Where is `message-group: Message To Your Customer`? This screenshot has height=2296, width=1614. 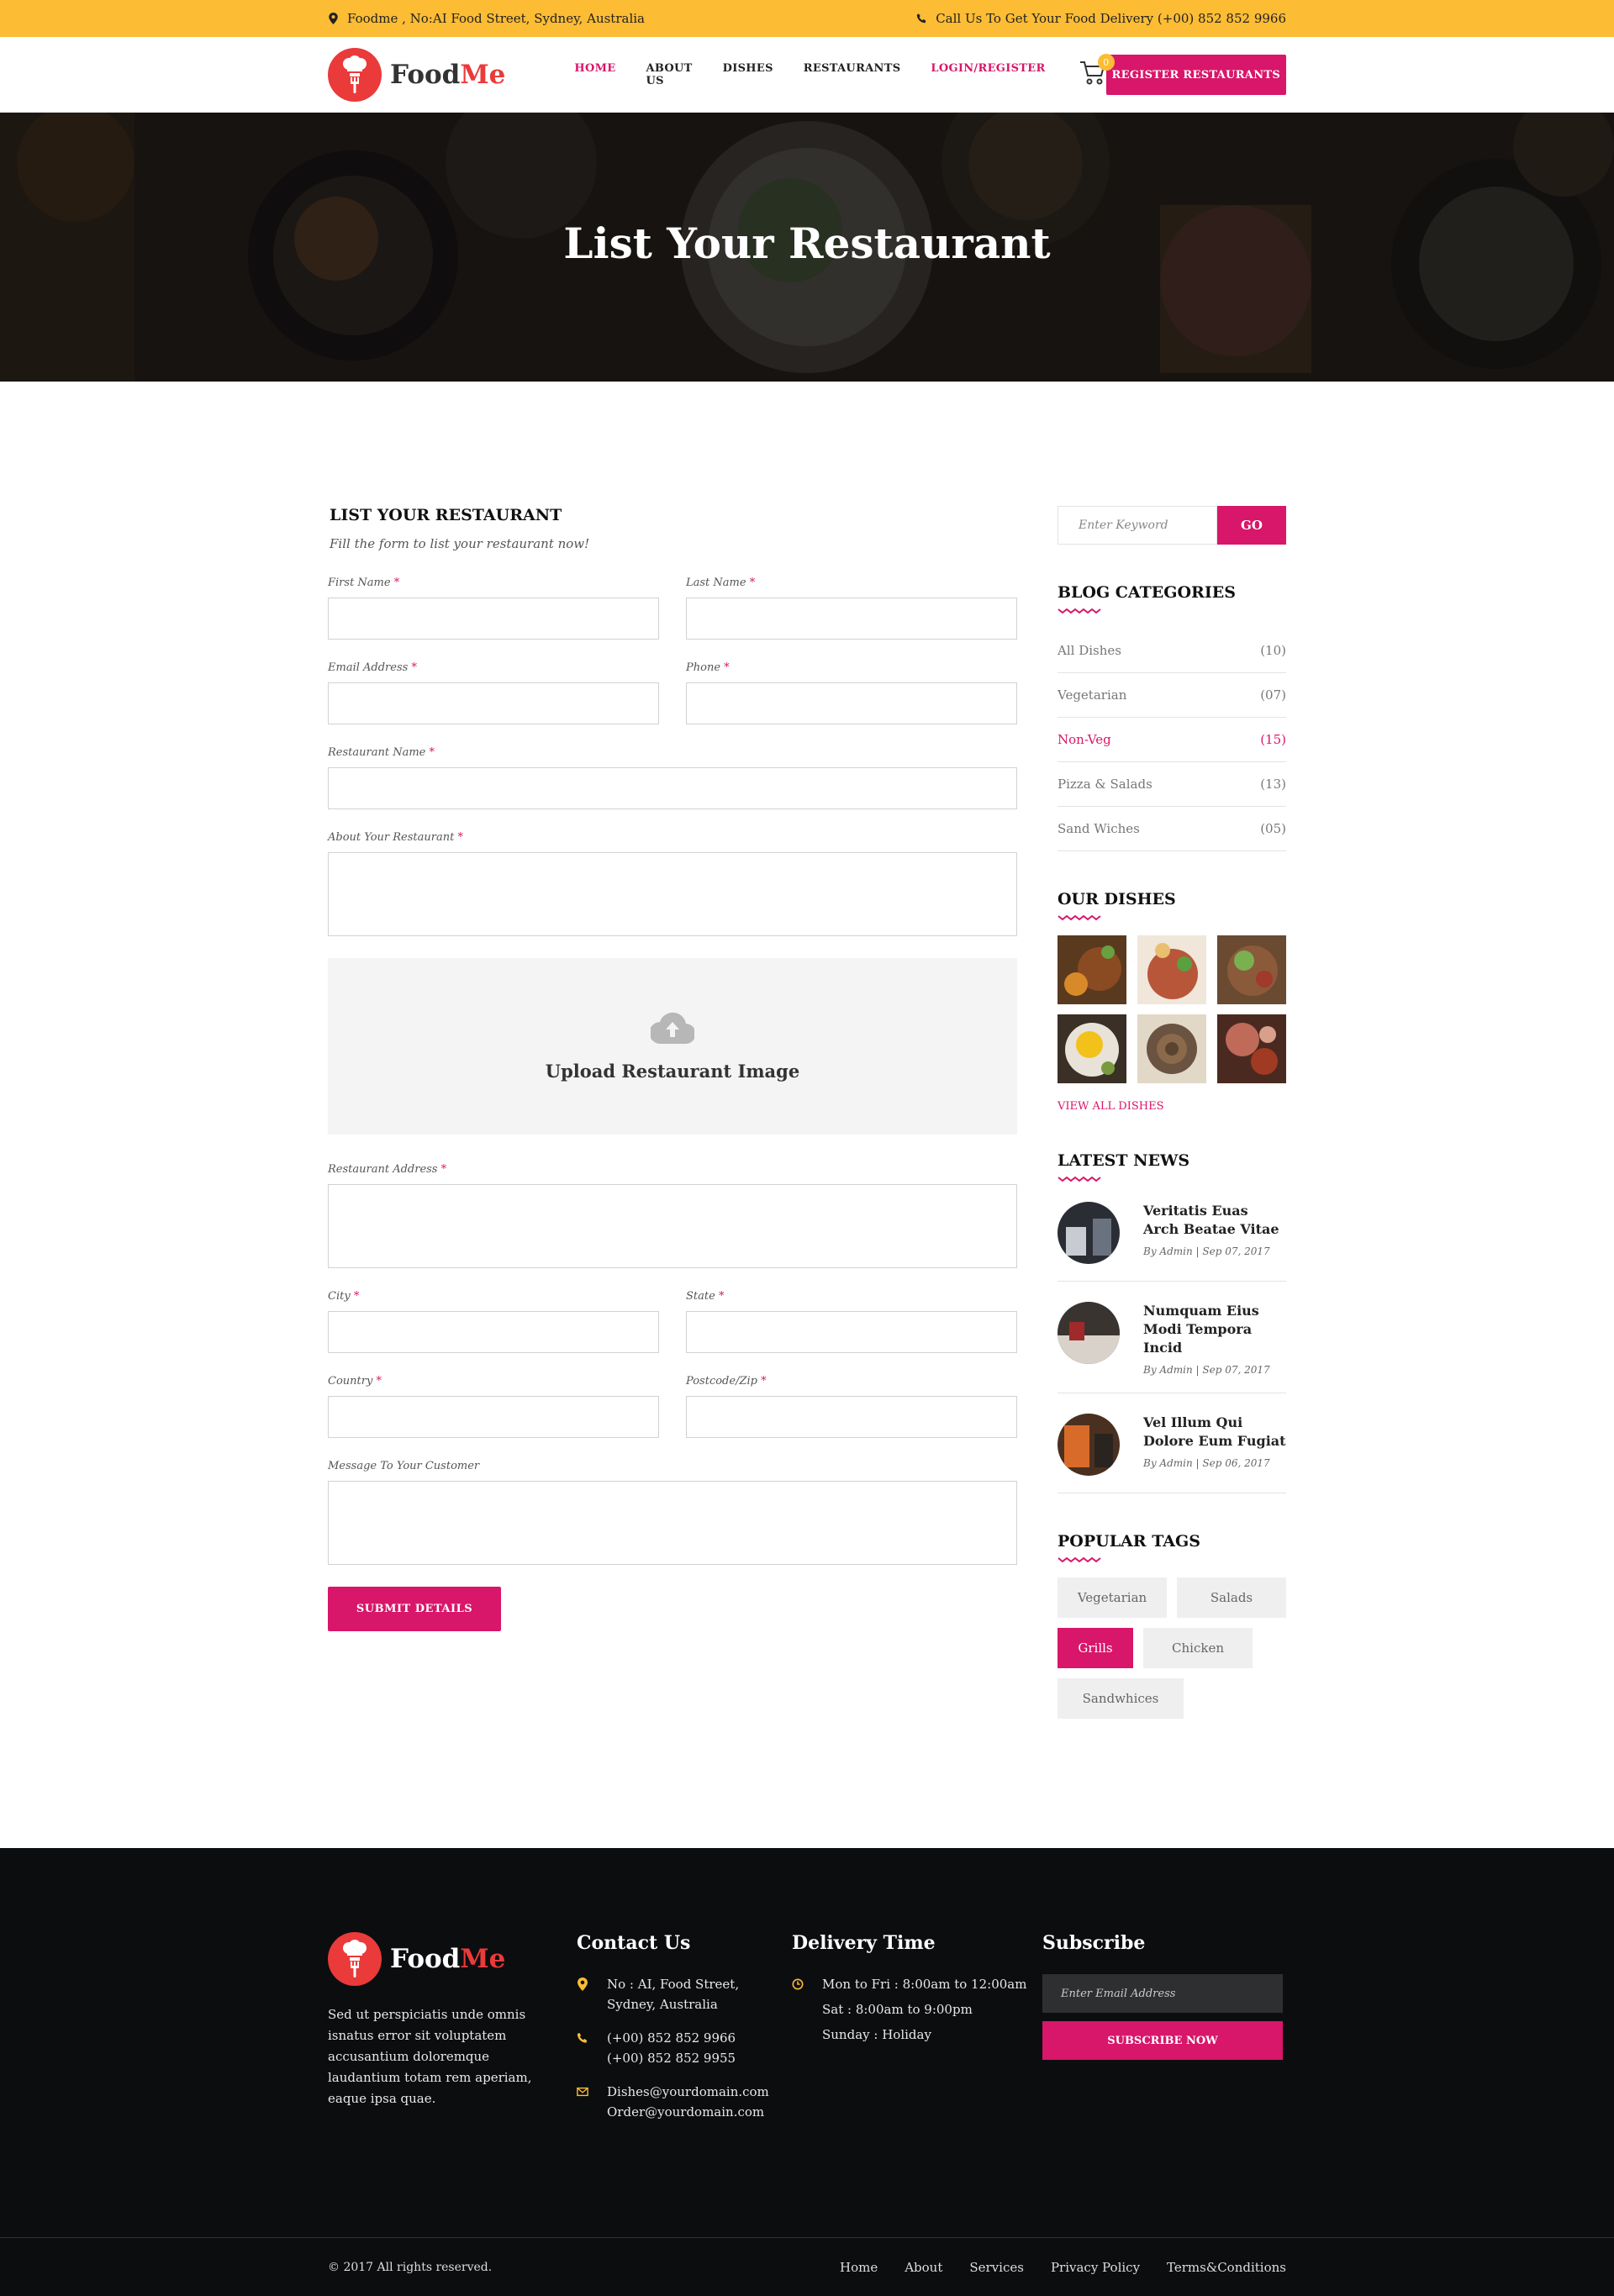 message-group: Message To Your Customer is located at coordinates (672, 1512).